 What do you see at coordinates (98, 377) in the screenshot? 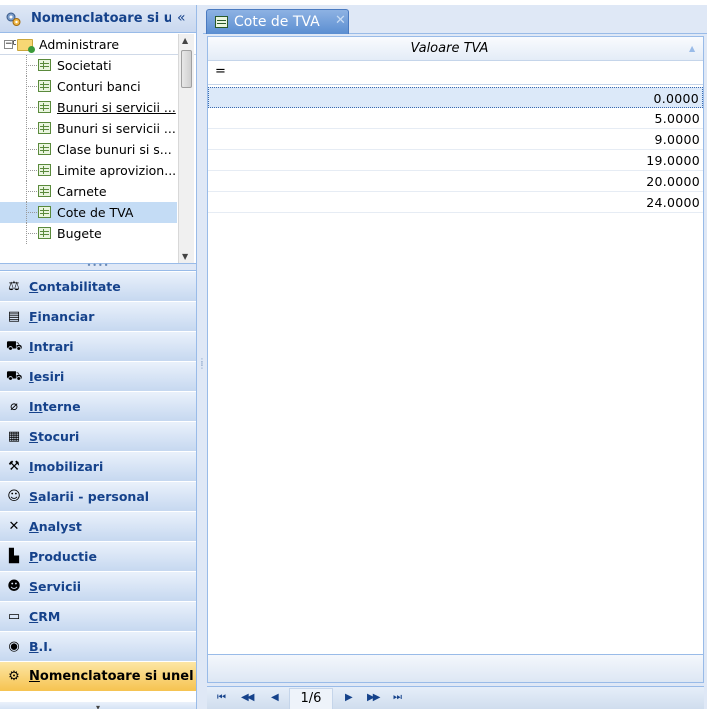
I see `module-item: ⛟ Iesiri` at bounding box center [98, 377].